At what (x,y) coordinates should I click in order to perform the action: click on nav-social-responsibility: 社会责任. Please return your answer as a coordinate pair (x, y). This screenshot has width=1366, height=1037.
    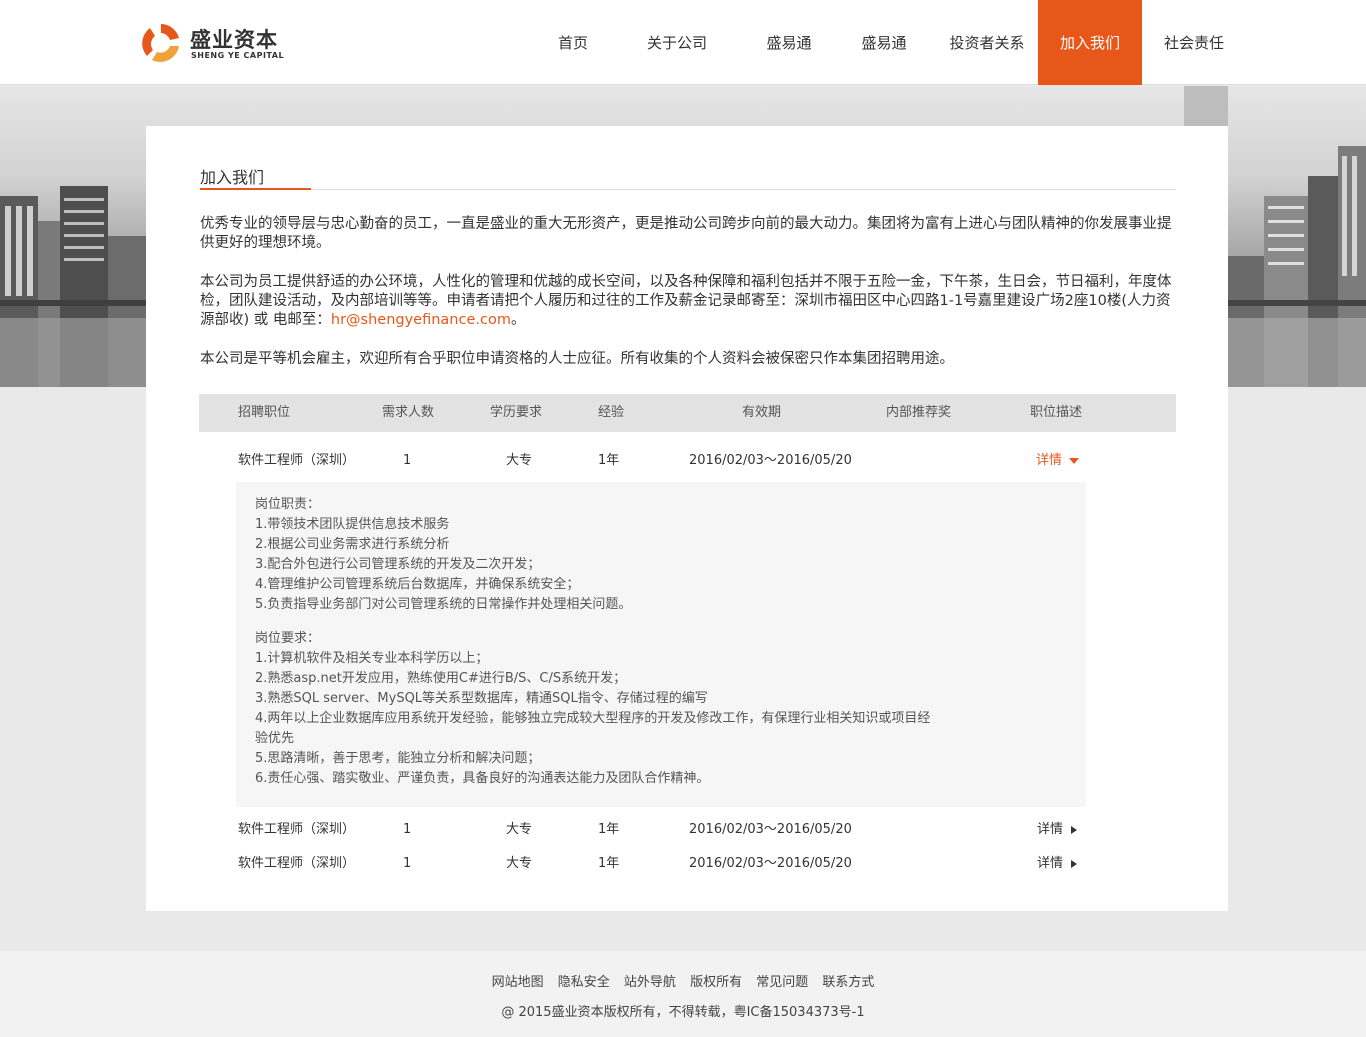
    Looking at the image, I should click on (1194, 42).